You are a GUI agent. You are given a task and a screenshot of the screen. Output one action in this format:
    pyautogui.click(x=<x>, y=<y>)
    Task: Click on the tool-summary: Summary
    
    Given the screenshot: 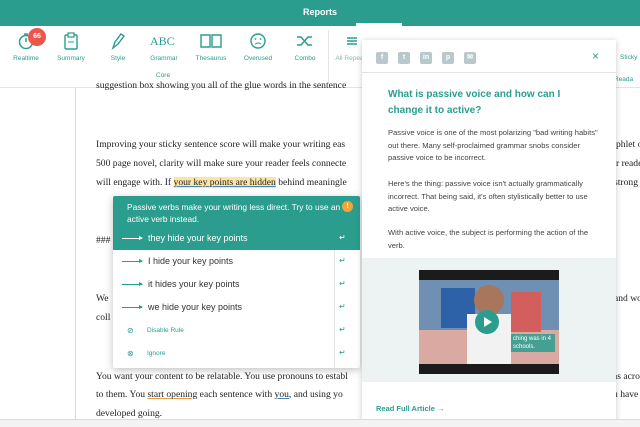 What is the action you would take?
    pyautogui.click(x=71, y=46)
    